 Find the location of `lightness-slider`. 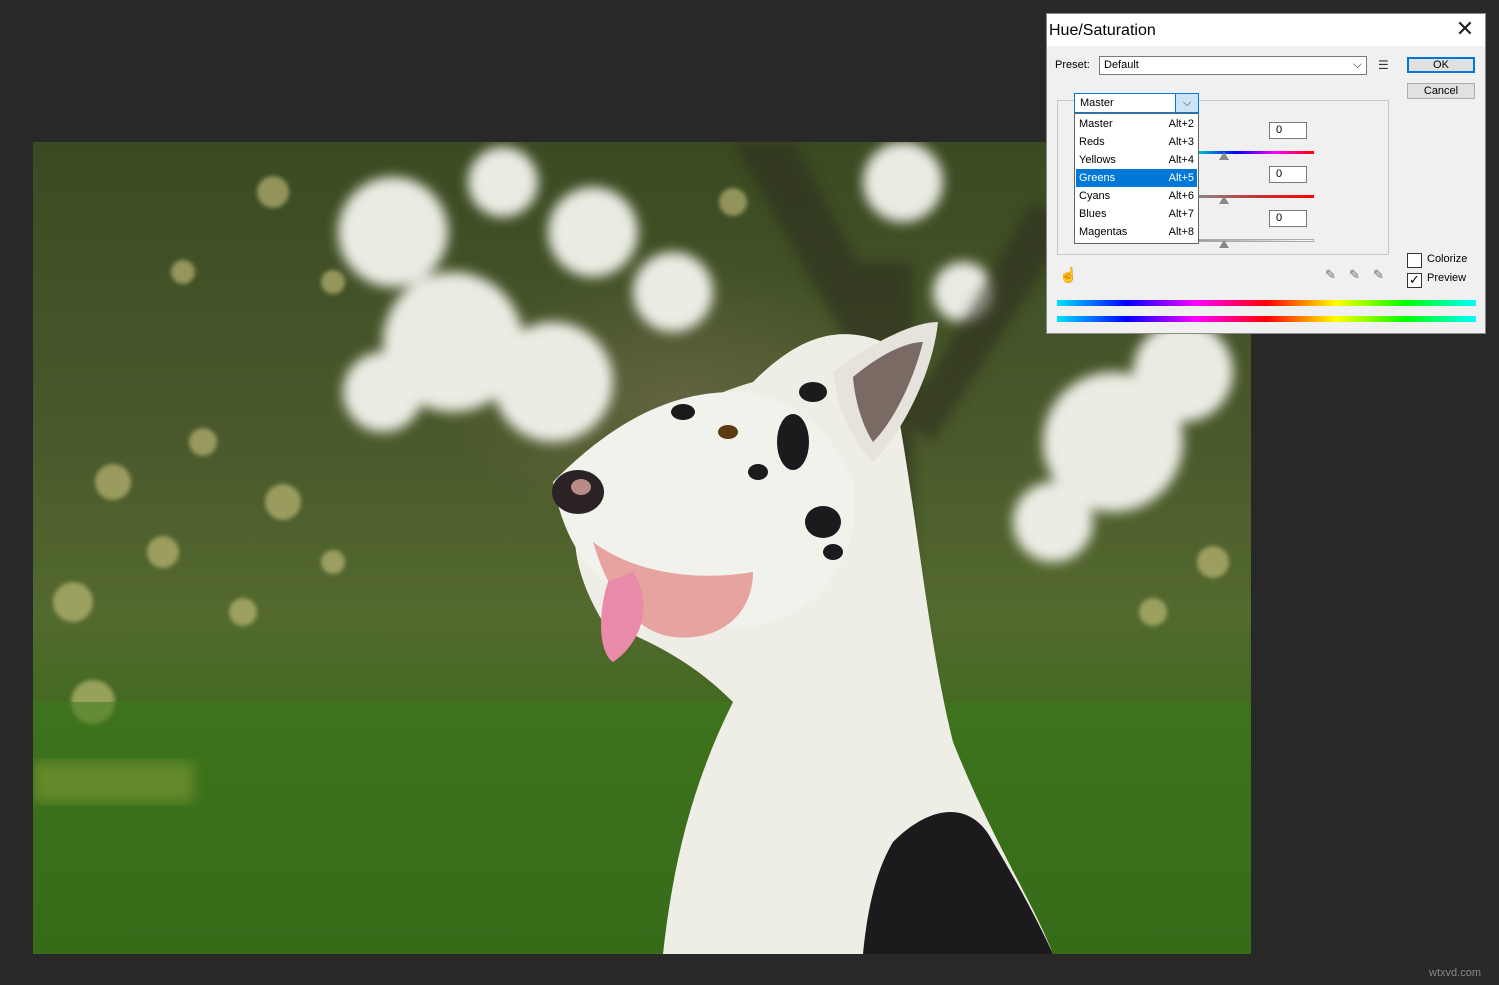

lightness-slider is located at coordinates (1255, 240).